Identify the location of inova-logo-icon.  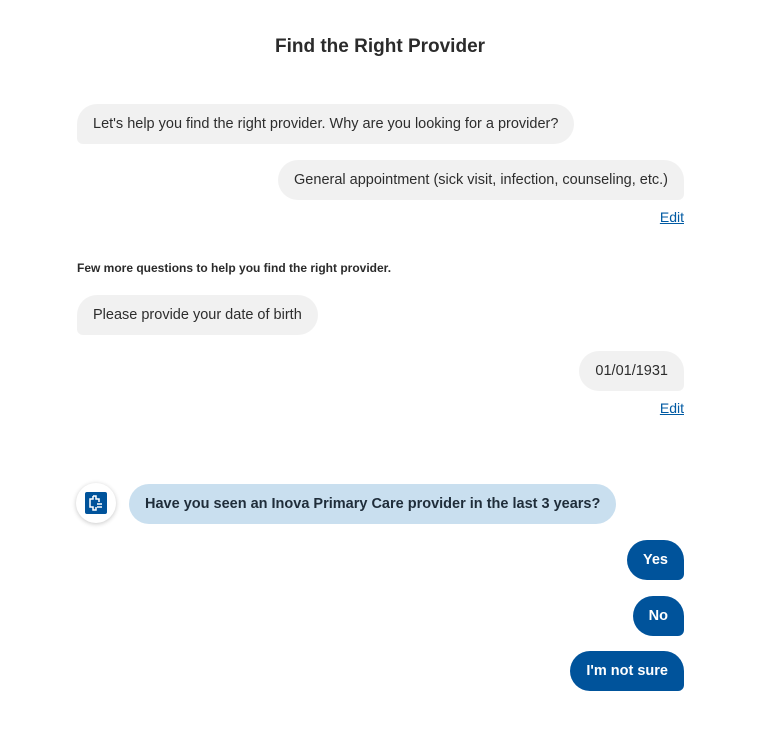
(96, 503).